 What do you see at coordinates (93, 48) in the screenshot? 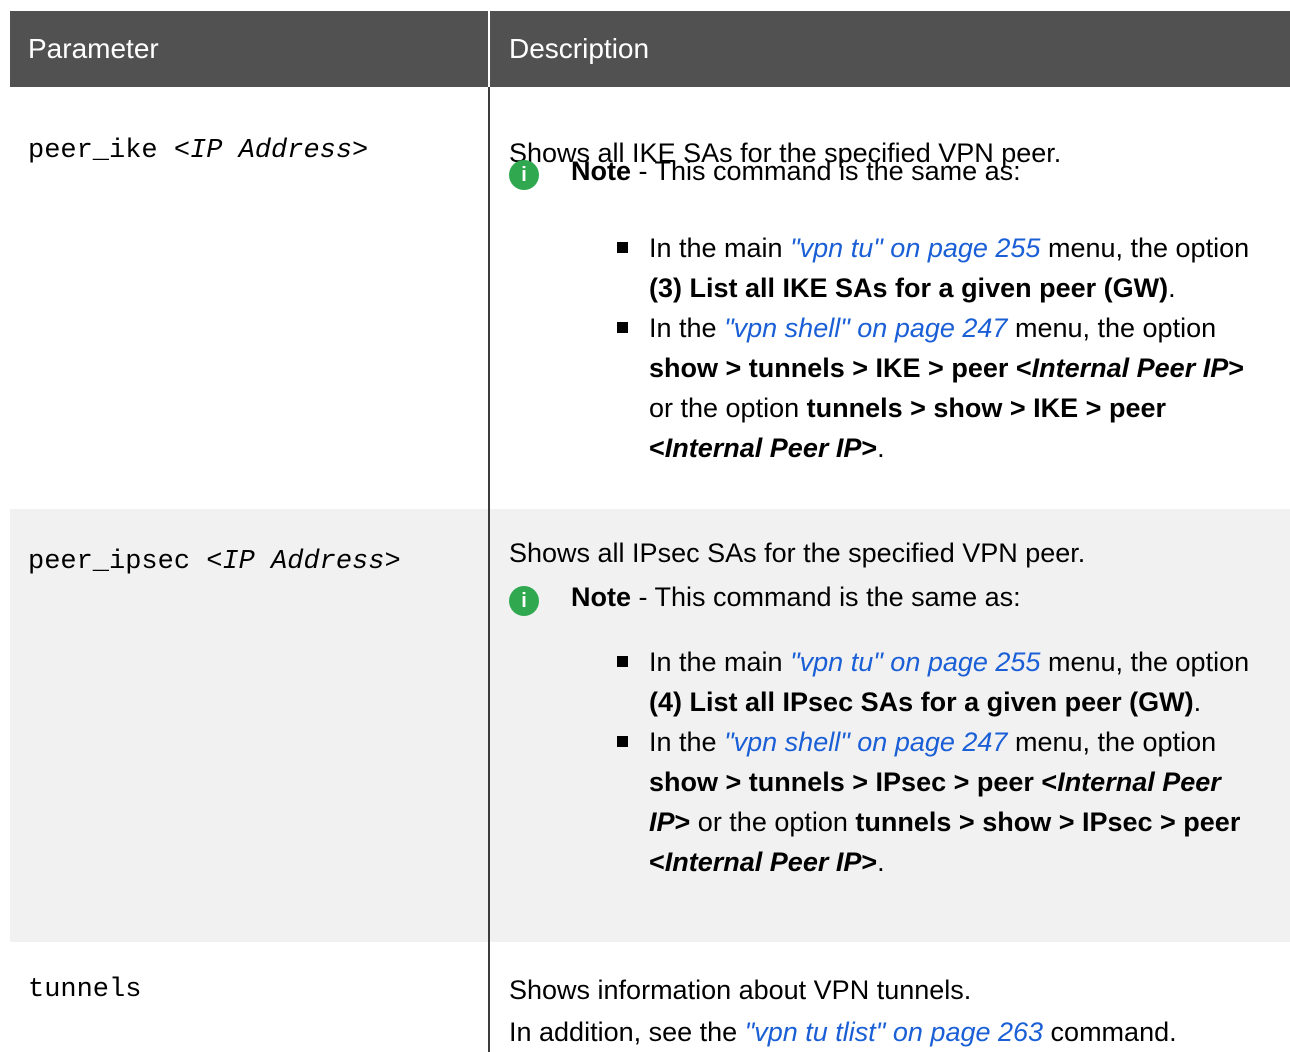
I see `header-parameter: Parameter` at bounding box center [93, 48].